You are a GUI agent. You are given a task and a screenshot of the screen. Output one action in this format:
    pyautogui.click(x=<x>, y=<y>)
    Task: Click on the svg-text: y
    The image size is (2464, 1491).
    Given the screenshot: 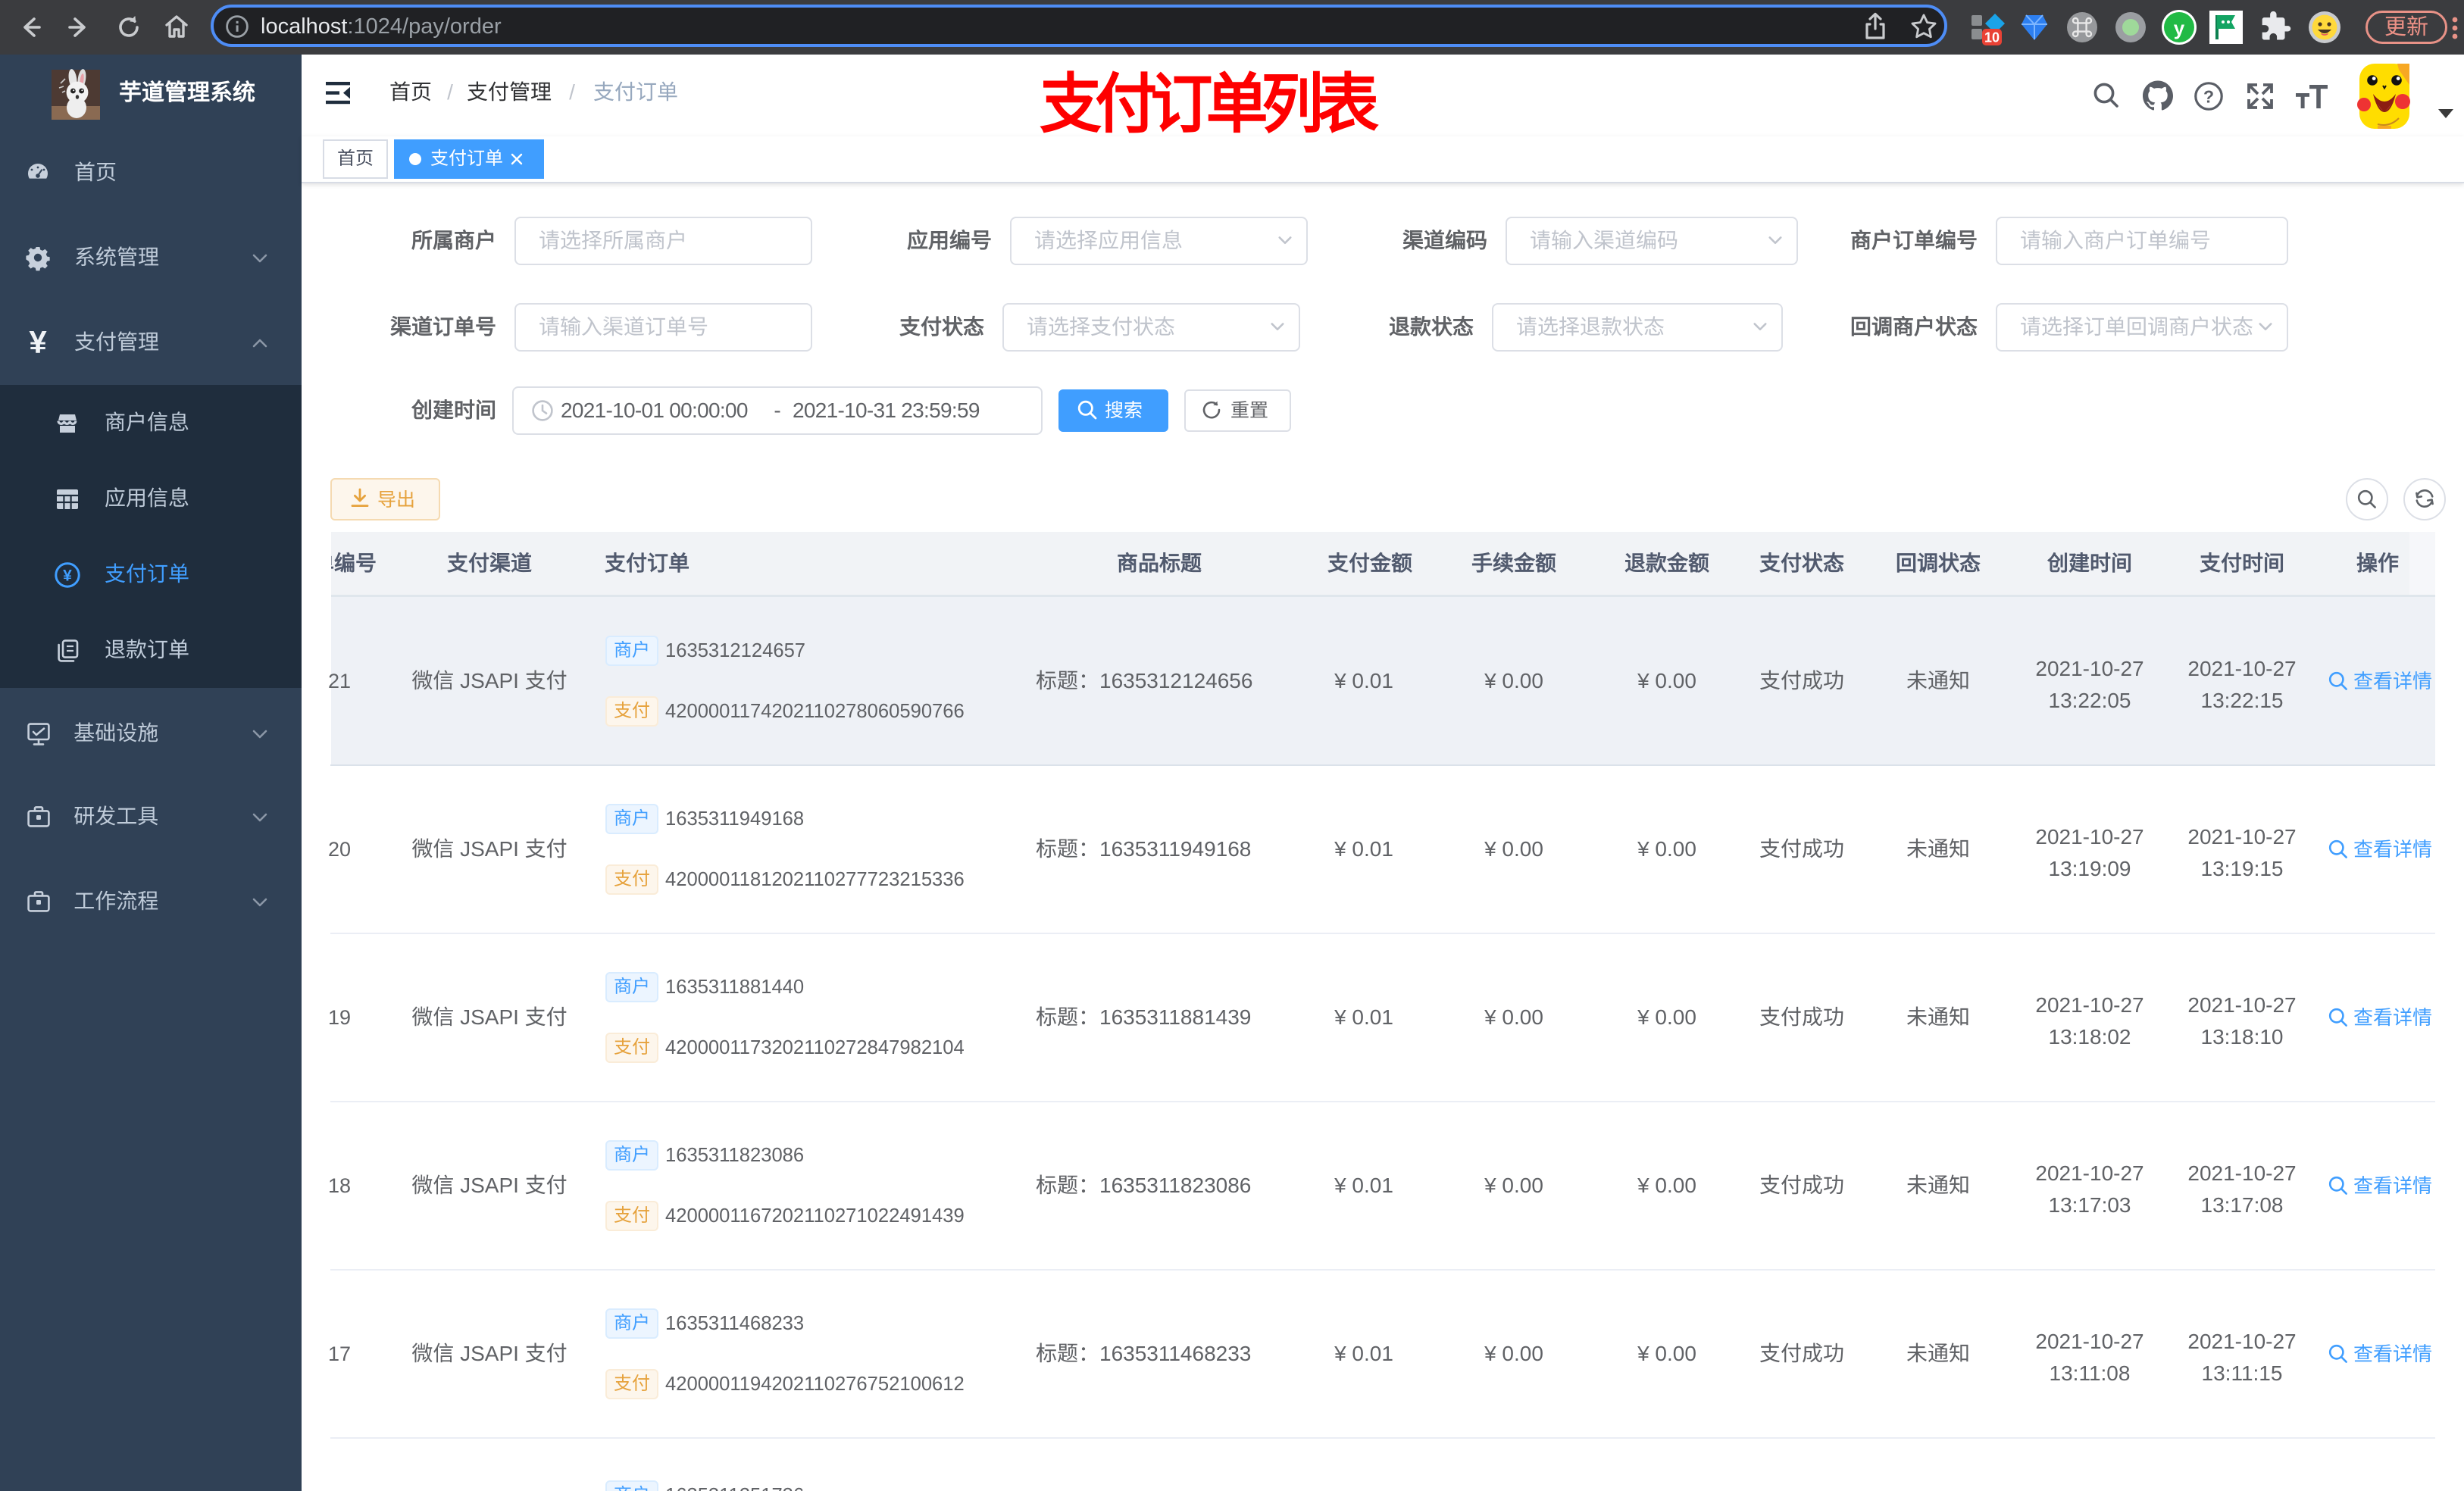 What is the action you would take?
    pyautogui.click(x=2179, y=28)
    